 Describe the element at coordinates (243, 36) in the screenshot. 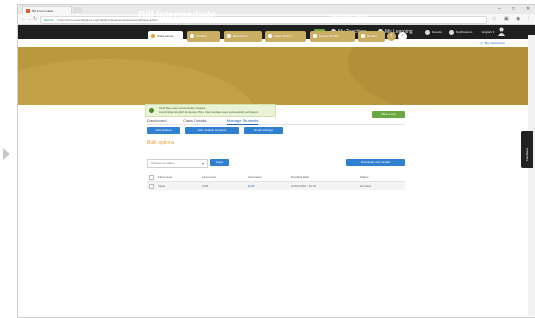

I see `tab-resources: Resources` at that location.